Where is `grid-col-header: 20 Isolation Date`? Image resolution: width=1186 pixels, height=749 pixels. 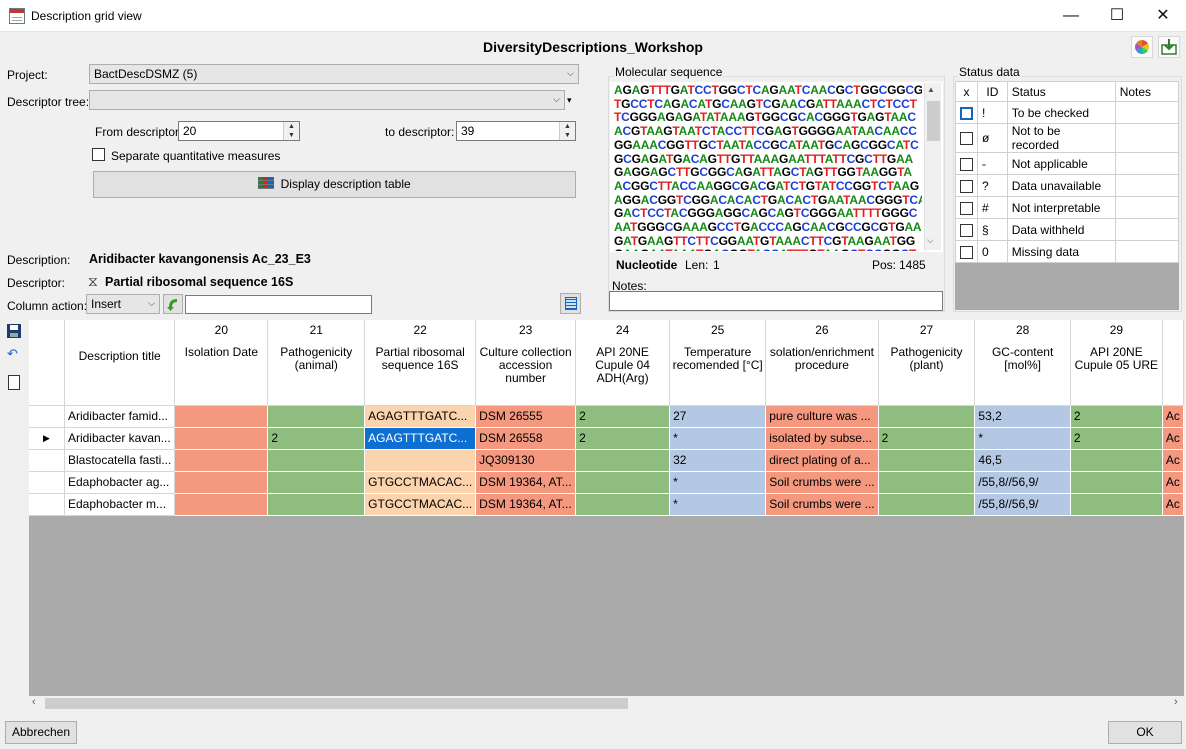
grid-col-header: 20 Isolation Date is located at coordinates (221, 363).